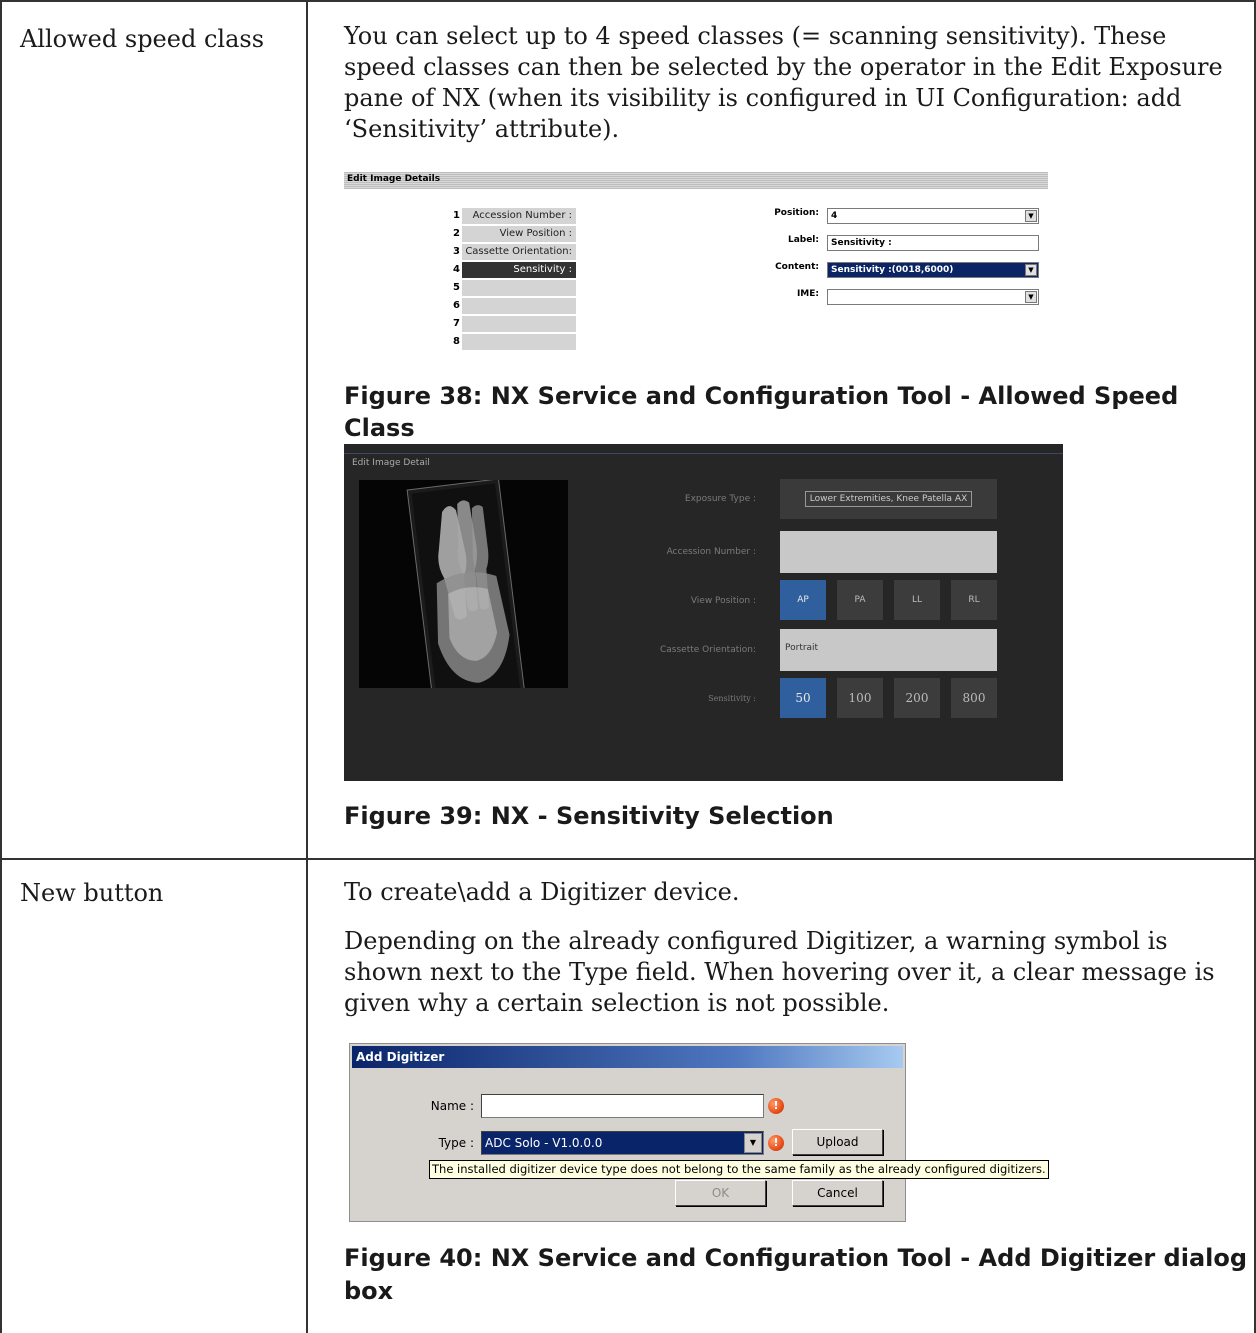 The image size is (1256, 1333). I want to click on list-item-number: 5, so click(456, 287).